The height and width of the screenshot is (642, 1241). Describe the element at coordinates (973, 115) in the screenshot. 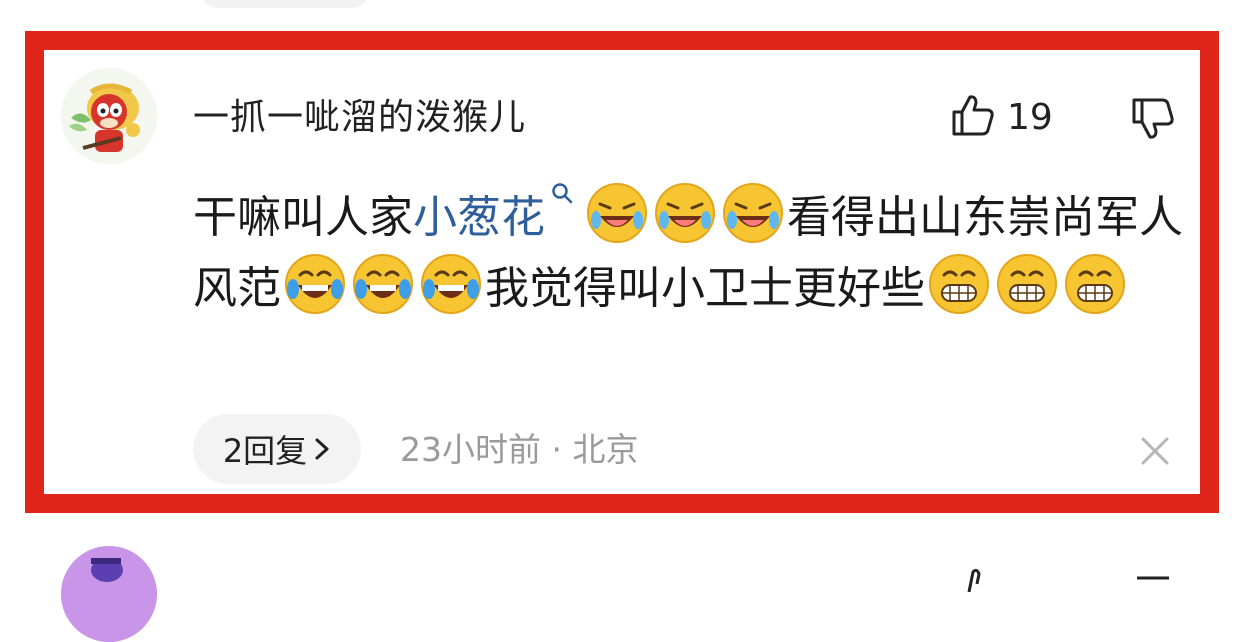

I see `thumbs-up-icon` at that location.